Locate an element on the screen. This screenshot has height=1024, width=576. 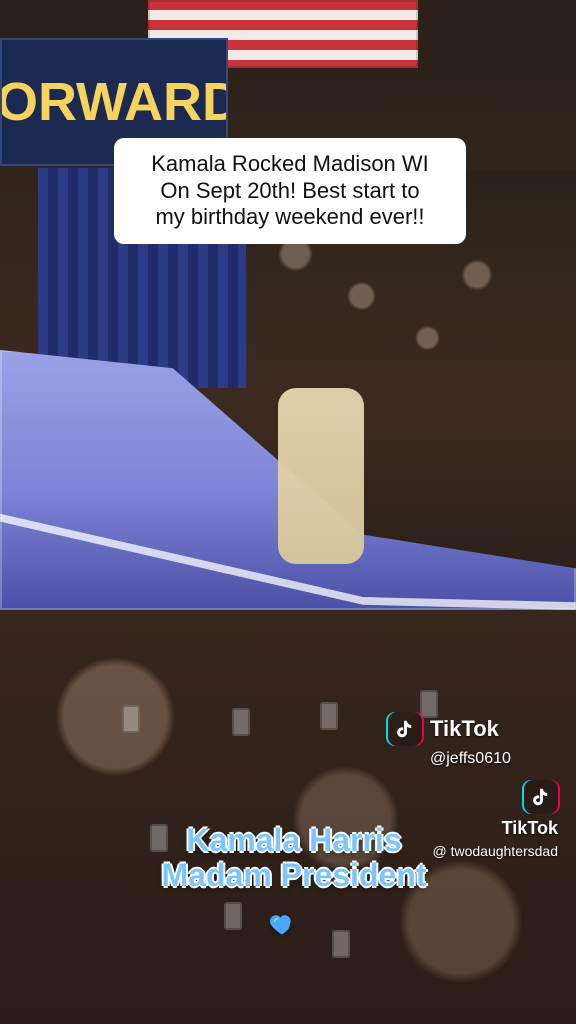
tiktok-handle: @jeffs0610 is located at coordinates (470, 758).